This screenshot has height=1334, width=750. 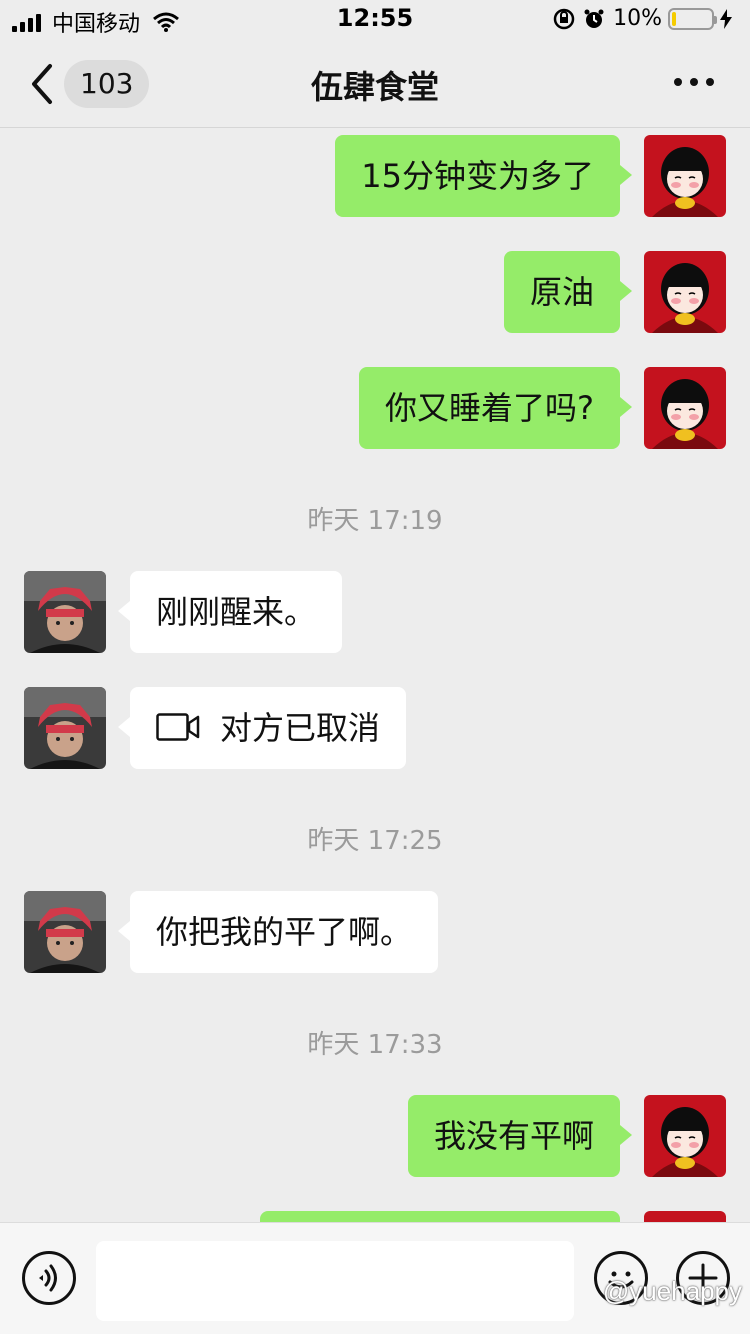 What do you see at coordinates (335, 1281) in the screenshot?
I see `message-input` at bounding box center [335, 1281].